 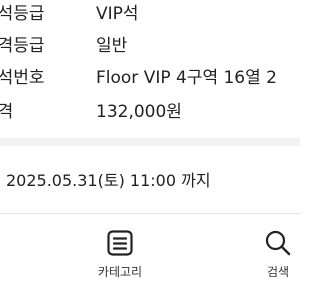 What do you see at coordinates (120, 243) in the screenshot?
I see `category-list-icon` at bounding box center [120, 243].